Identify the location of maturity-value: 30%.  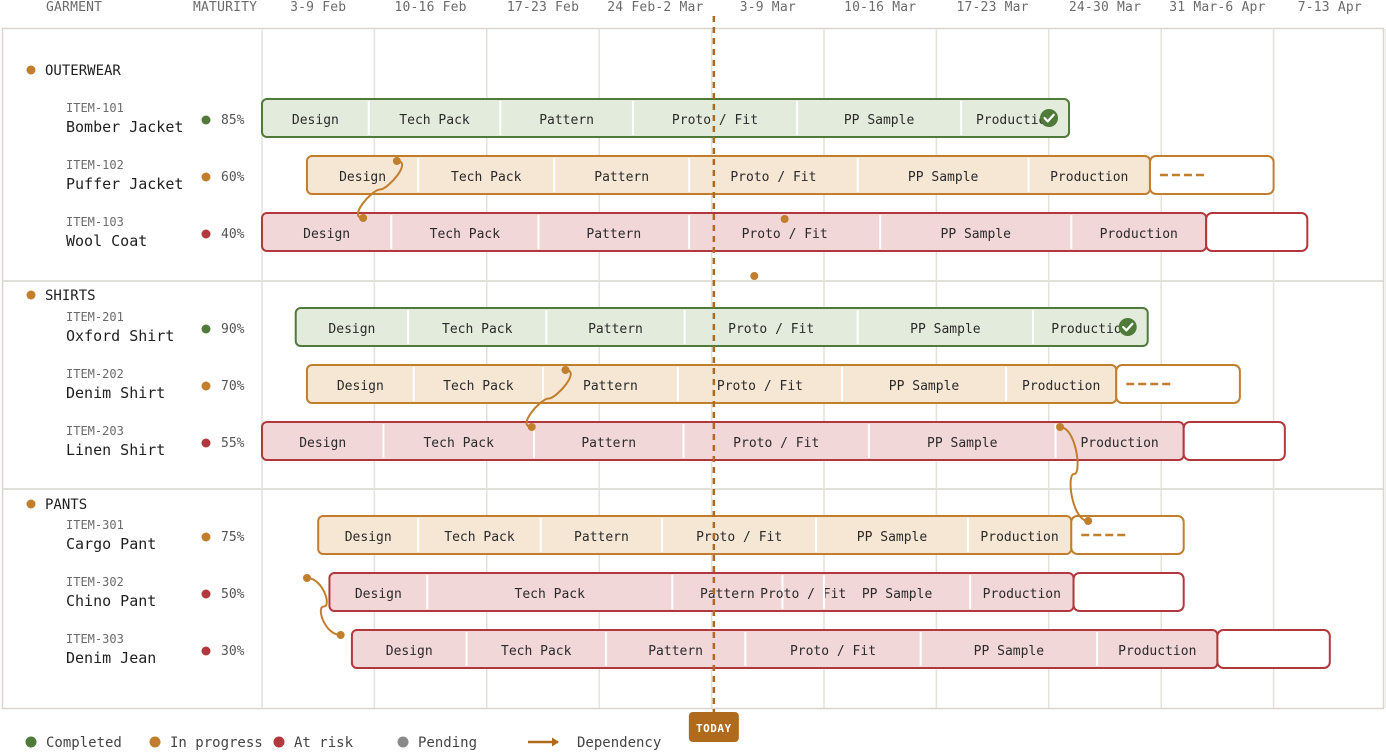
(233, 651).